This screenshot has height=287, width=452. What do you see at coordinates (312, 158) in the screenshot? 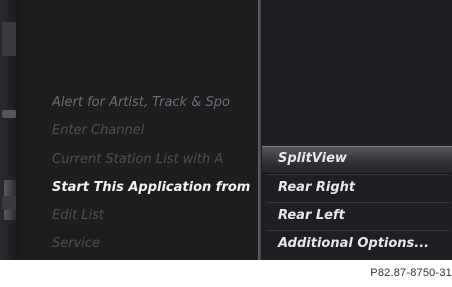
I see `submenu-item-splitview: SplitView` at bounding box center [312, 158].